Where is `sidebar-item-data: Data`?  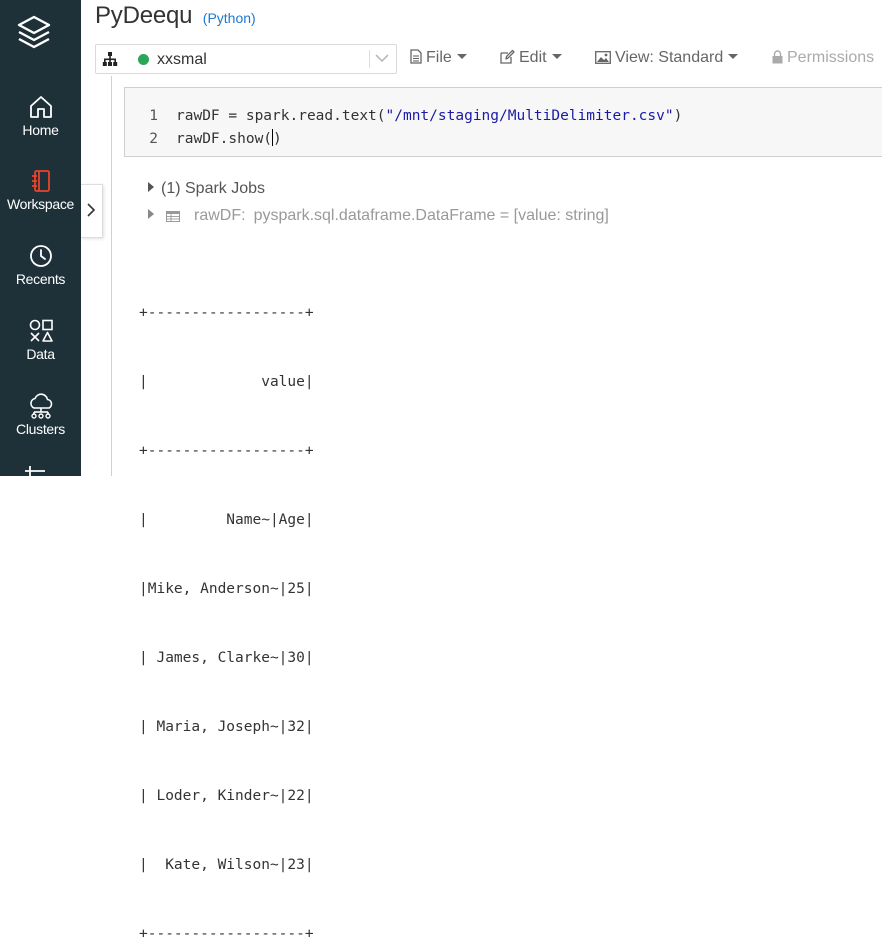 sidebar-item-data: Data is located at coordinates (40, 340).